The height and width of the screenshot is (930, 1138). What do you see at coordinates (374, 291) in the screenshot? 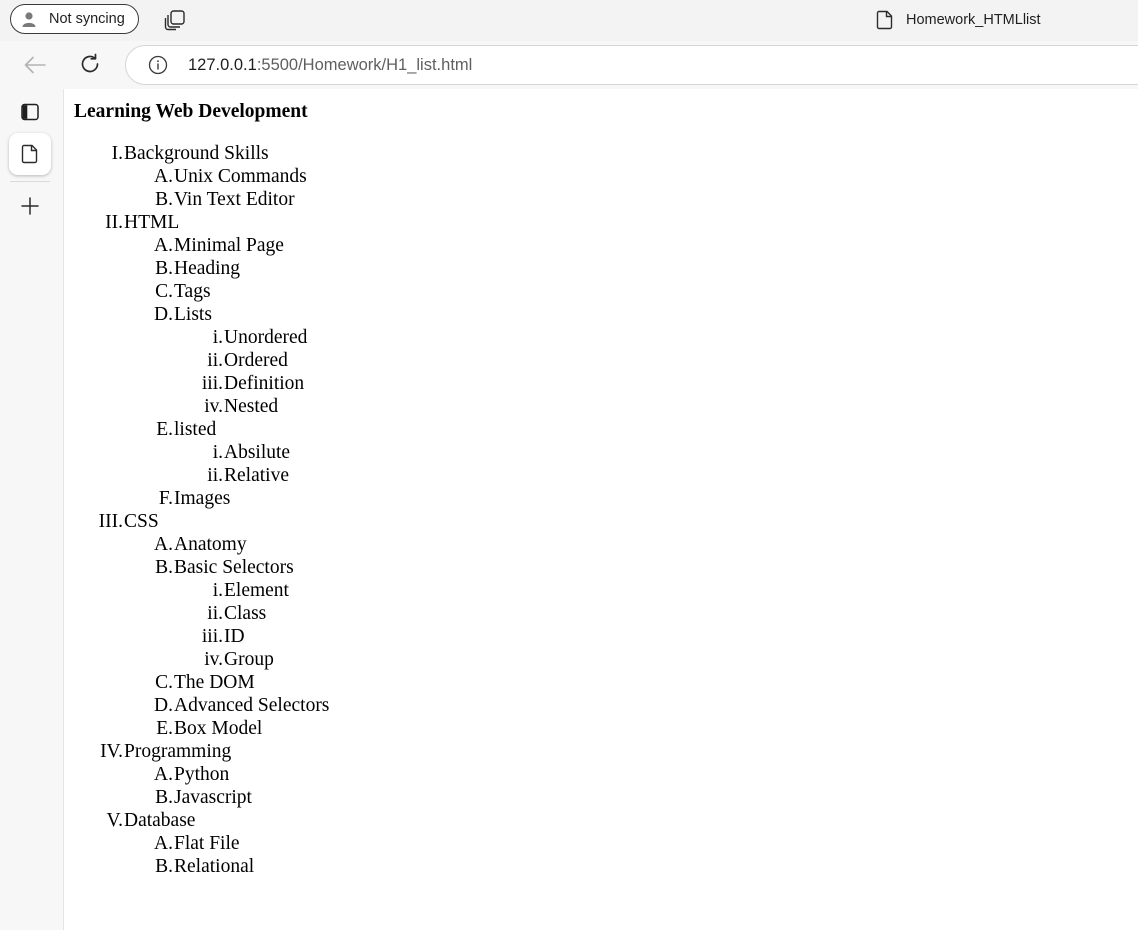
I see `list-item: C. Tags` at bounding box center [374, 291].